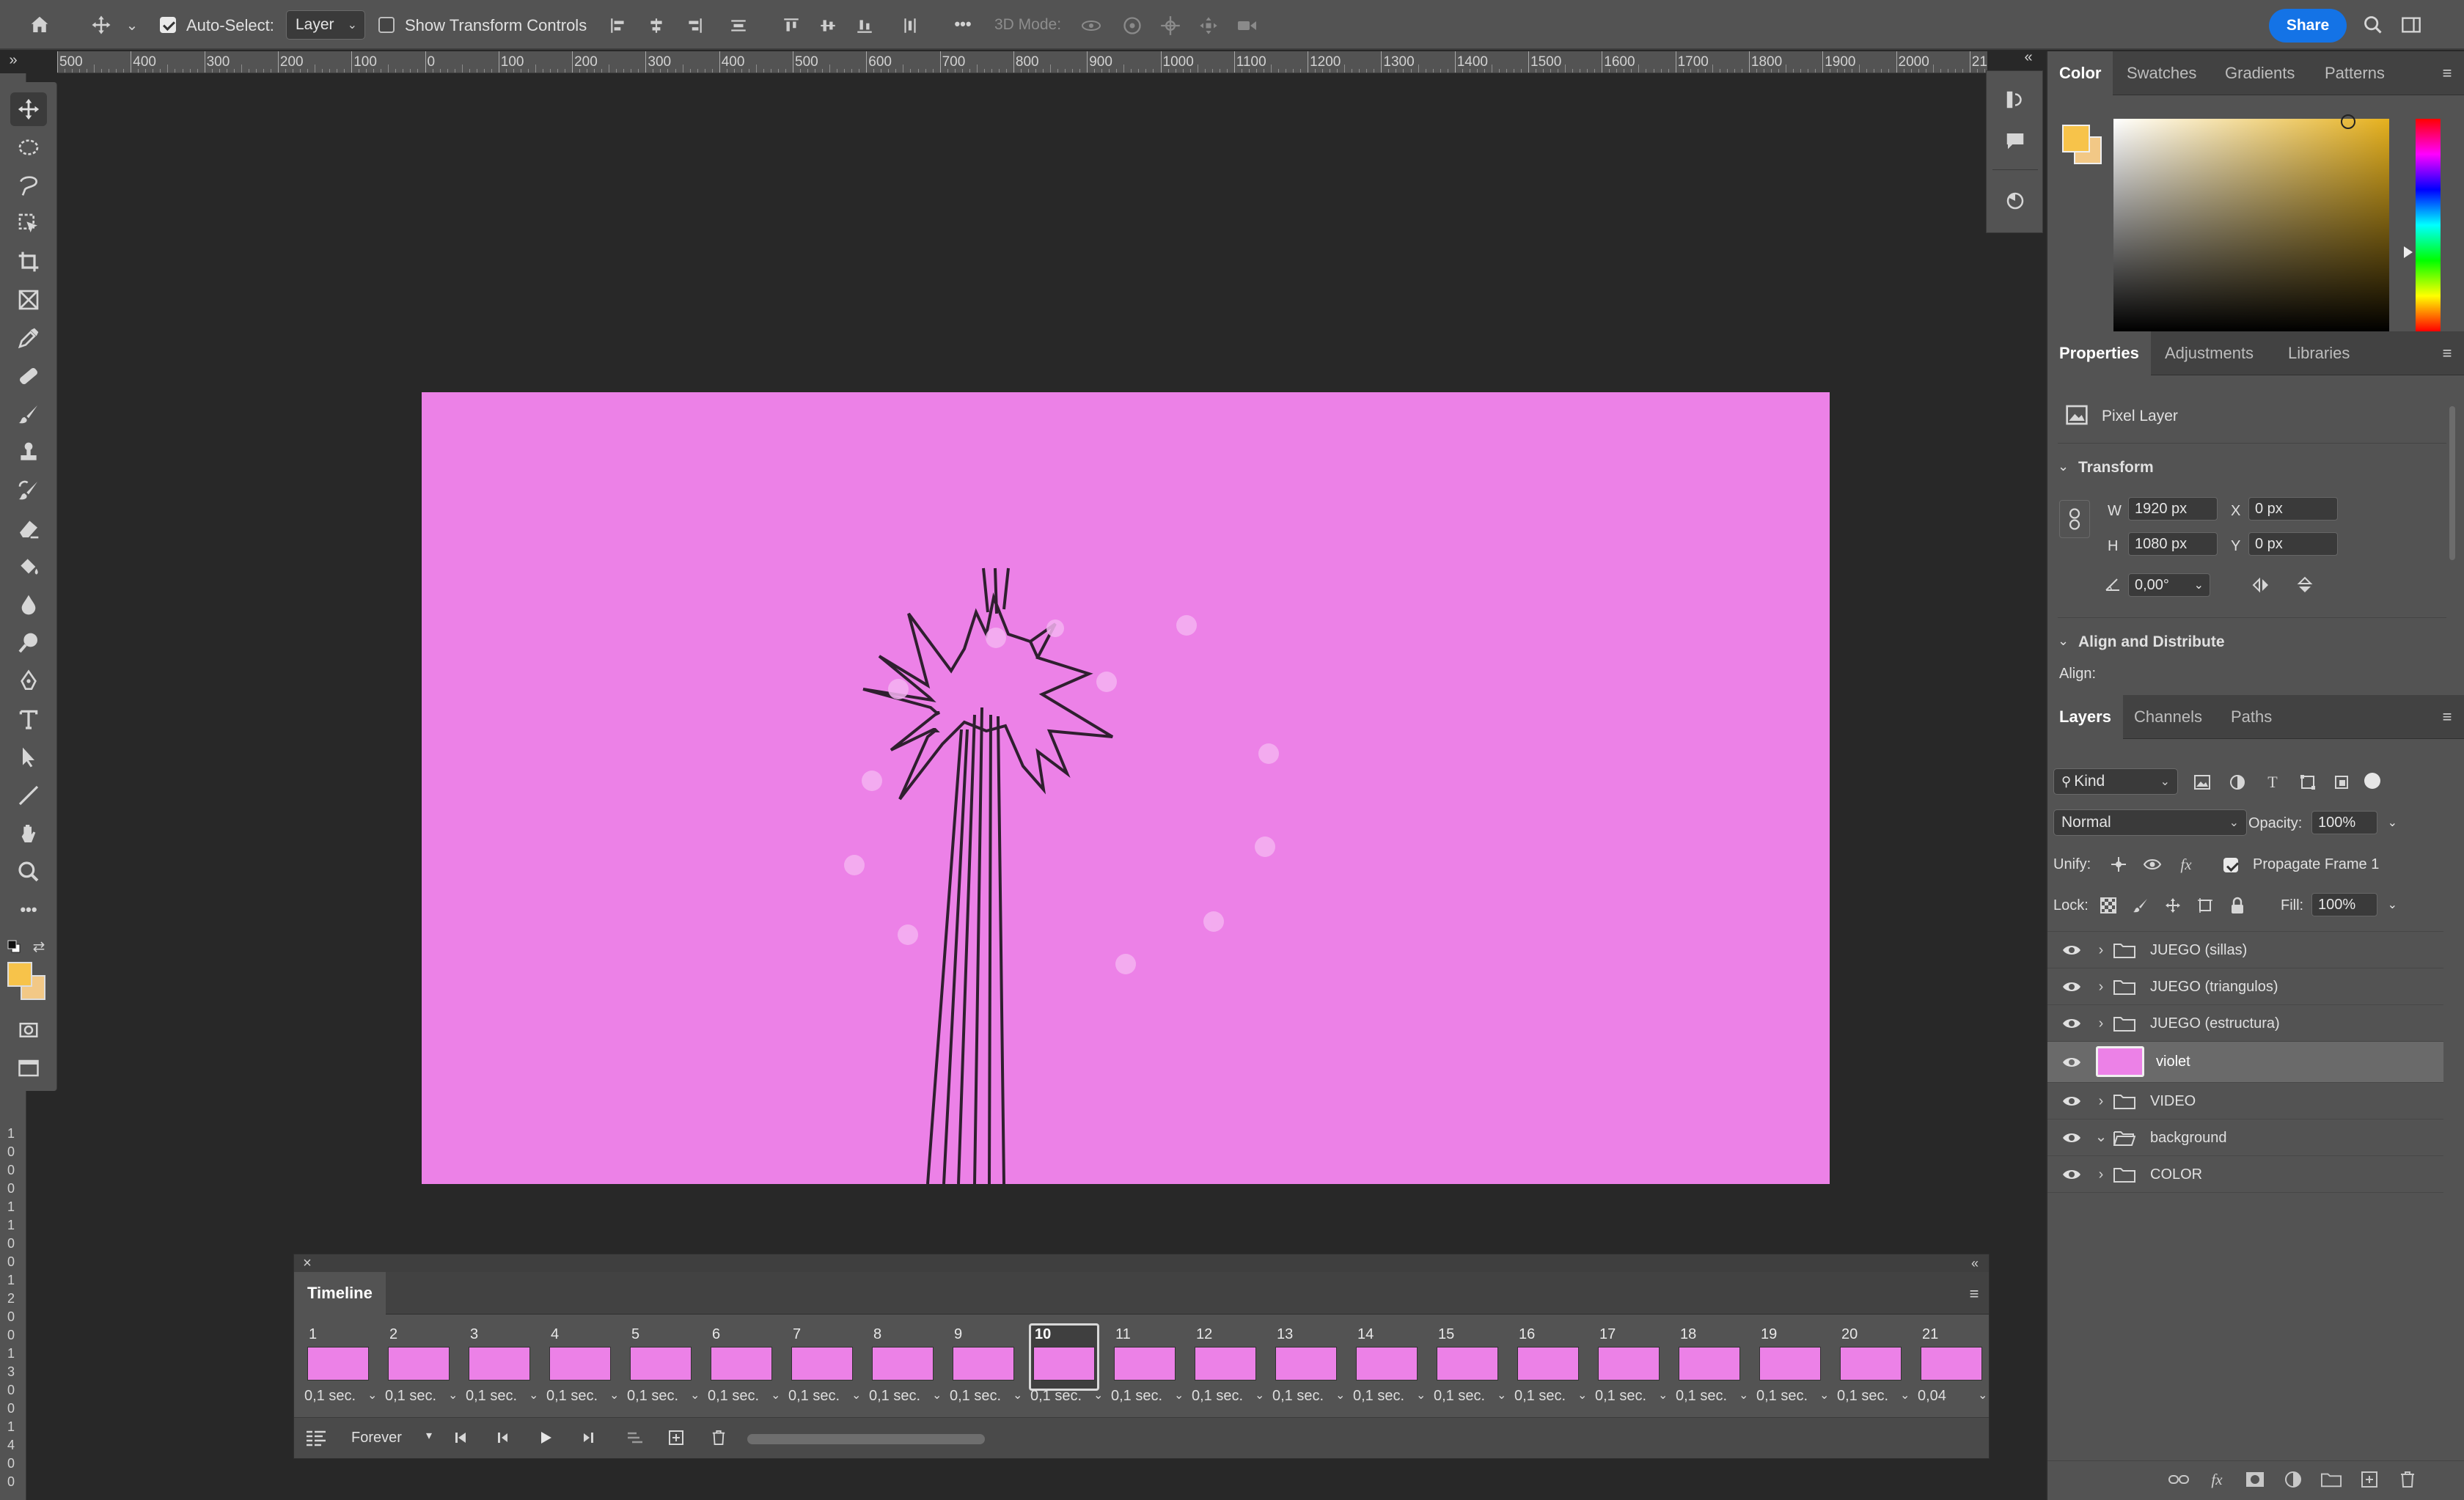 This screenshot has height=1500, width=2464. I want to click on transform-header: Transform, so click(2116, 468).